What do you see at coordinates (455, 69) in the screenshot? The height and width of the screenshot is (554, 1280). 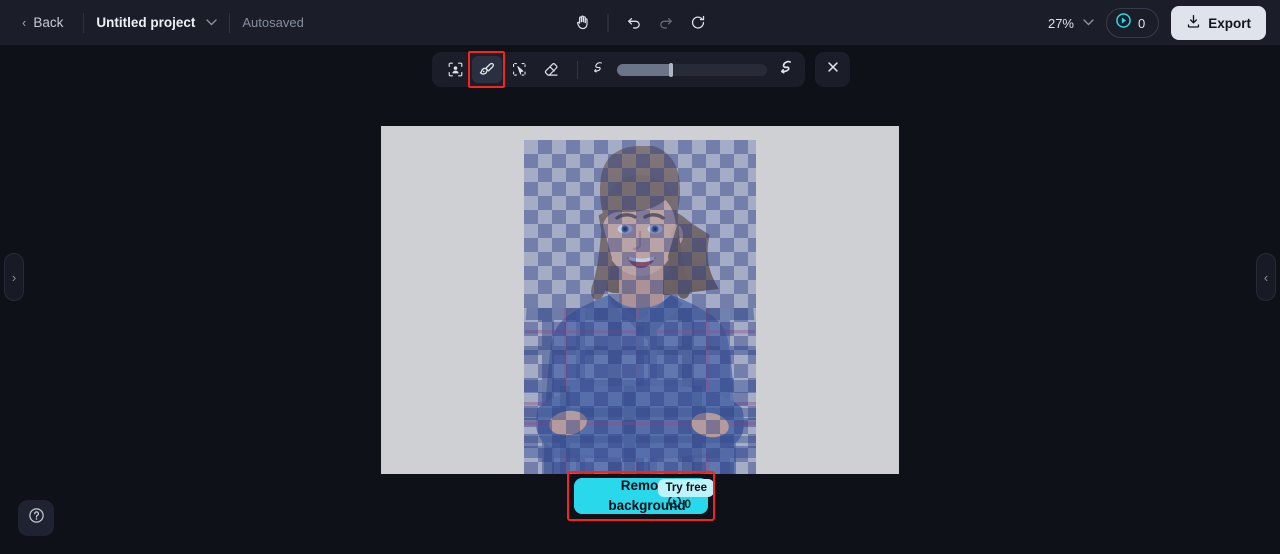 I see `auto-subject-select-tool` at bounding box center [455, 69].